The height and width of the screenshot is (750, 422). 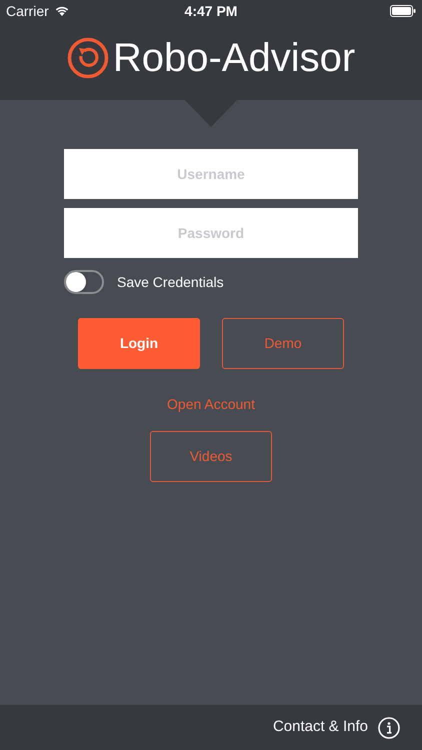 What do you see at coordinates (27, 11) in the screenshot?
I see `carrier-label: Carrier` at bounding box center [27, 11].